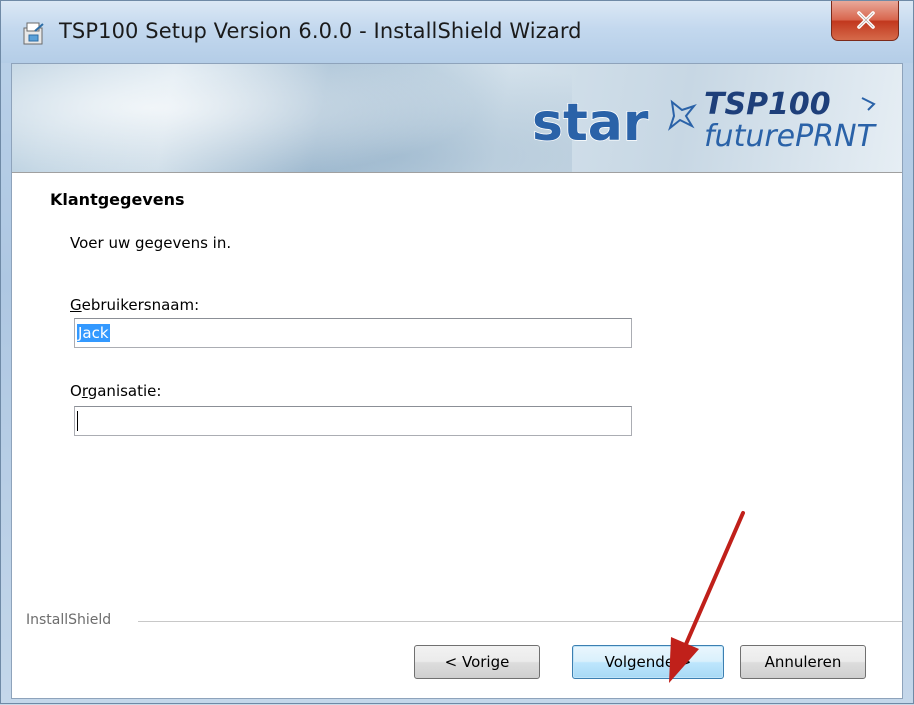 This screenshot has height=705, width=914. I want to click on page-heading: Klantgegevens, so click(117, 199).